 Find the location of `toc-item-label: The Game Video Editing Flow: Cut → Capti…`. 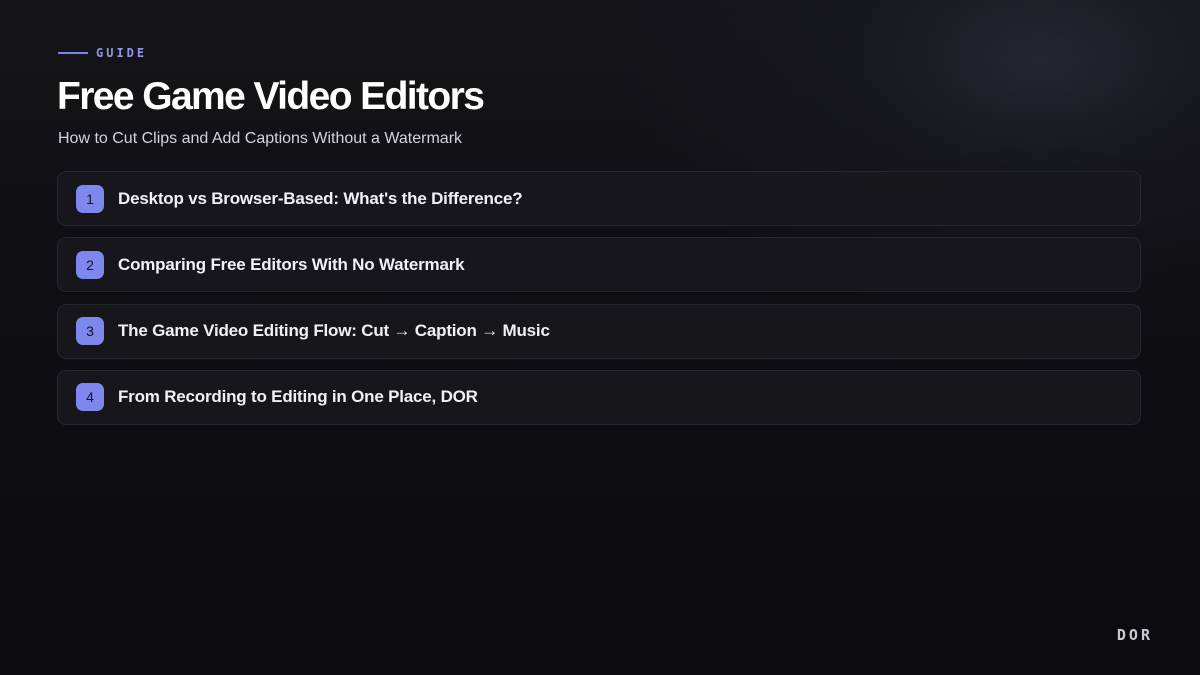

toc-item-label: The Game Video Editing Flow: Cut → Capti… is located at coordinates (334, 331).